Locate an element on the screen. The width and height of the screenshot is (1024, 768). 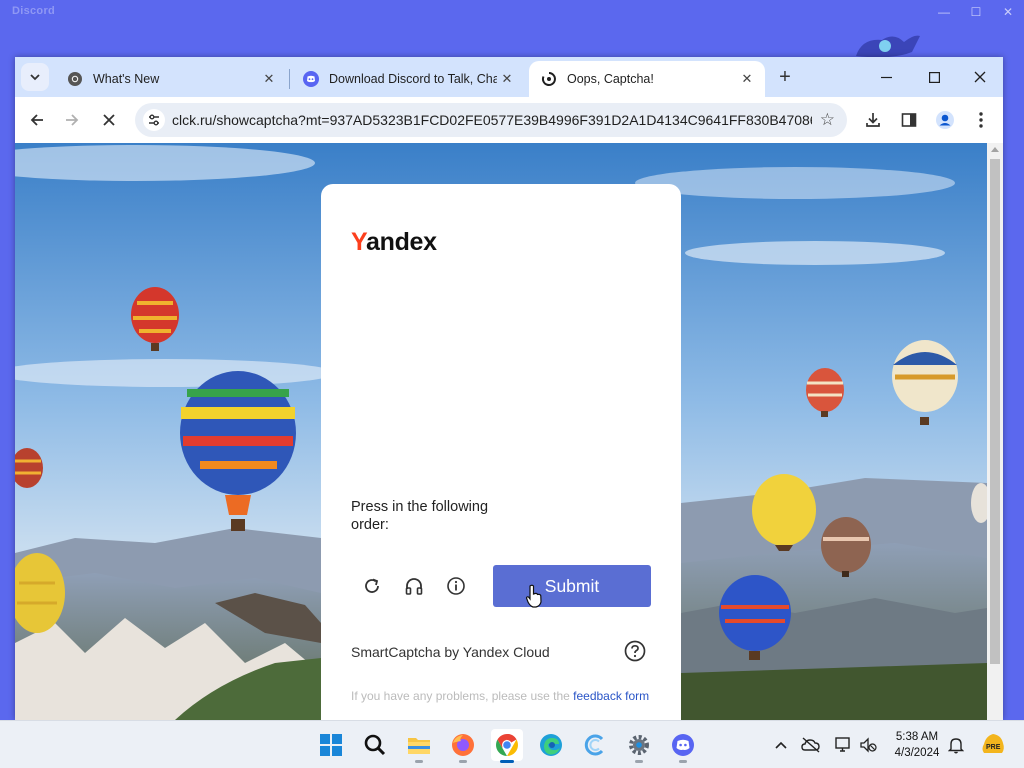
arrow-left-icon is located at coordinates (36, 120).